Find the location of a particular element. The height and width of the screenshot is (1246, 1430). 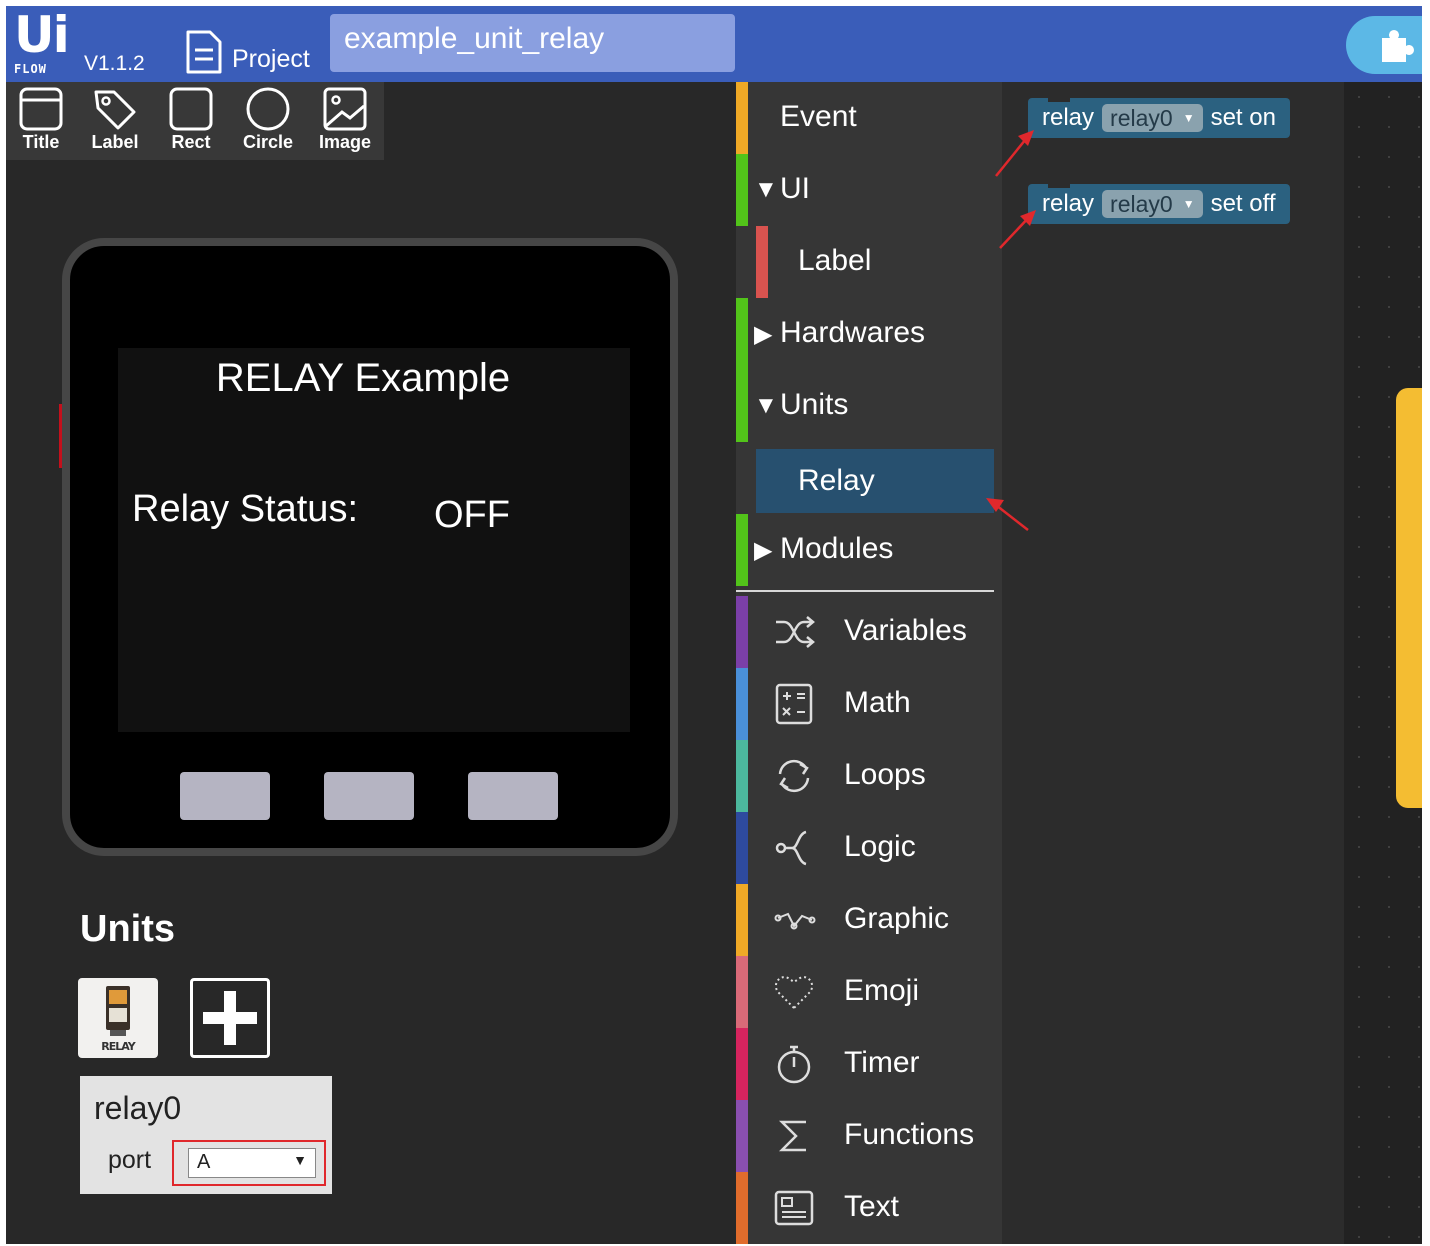

sigma-icon is located at coordinates (792, 1136).